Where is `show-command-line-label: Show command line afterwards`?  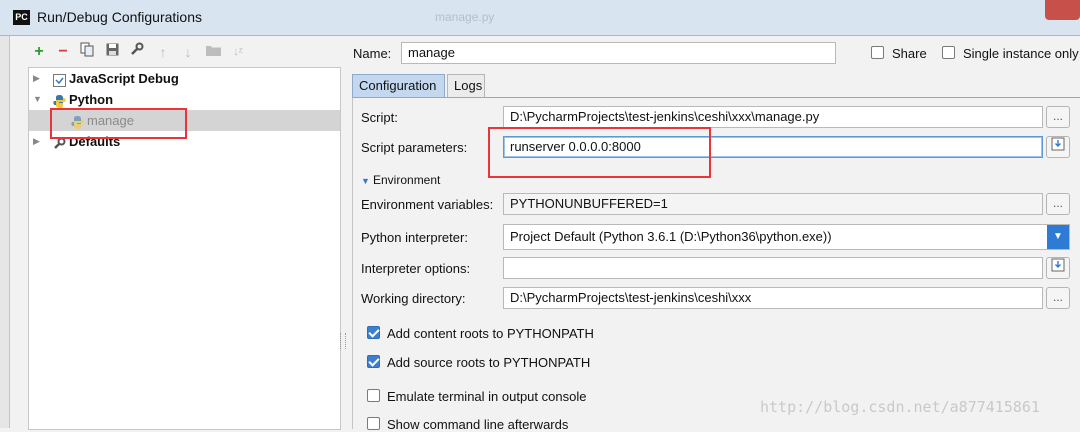 show-command-line-label: Show command line afterwards is located at coordinates (478, 424).